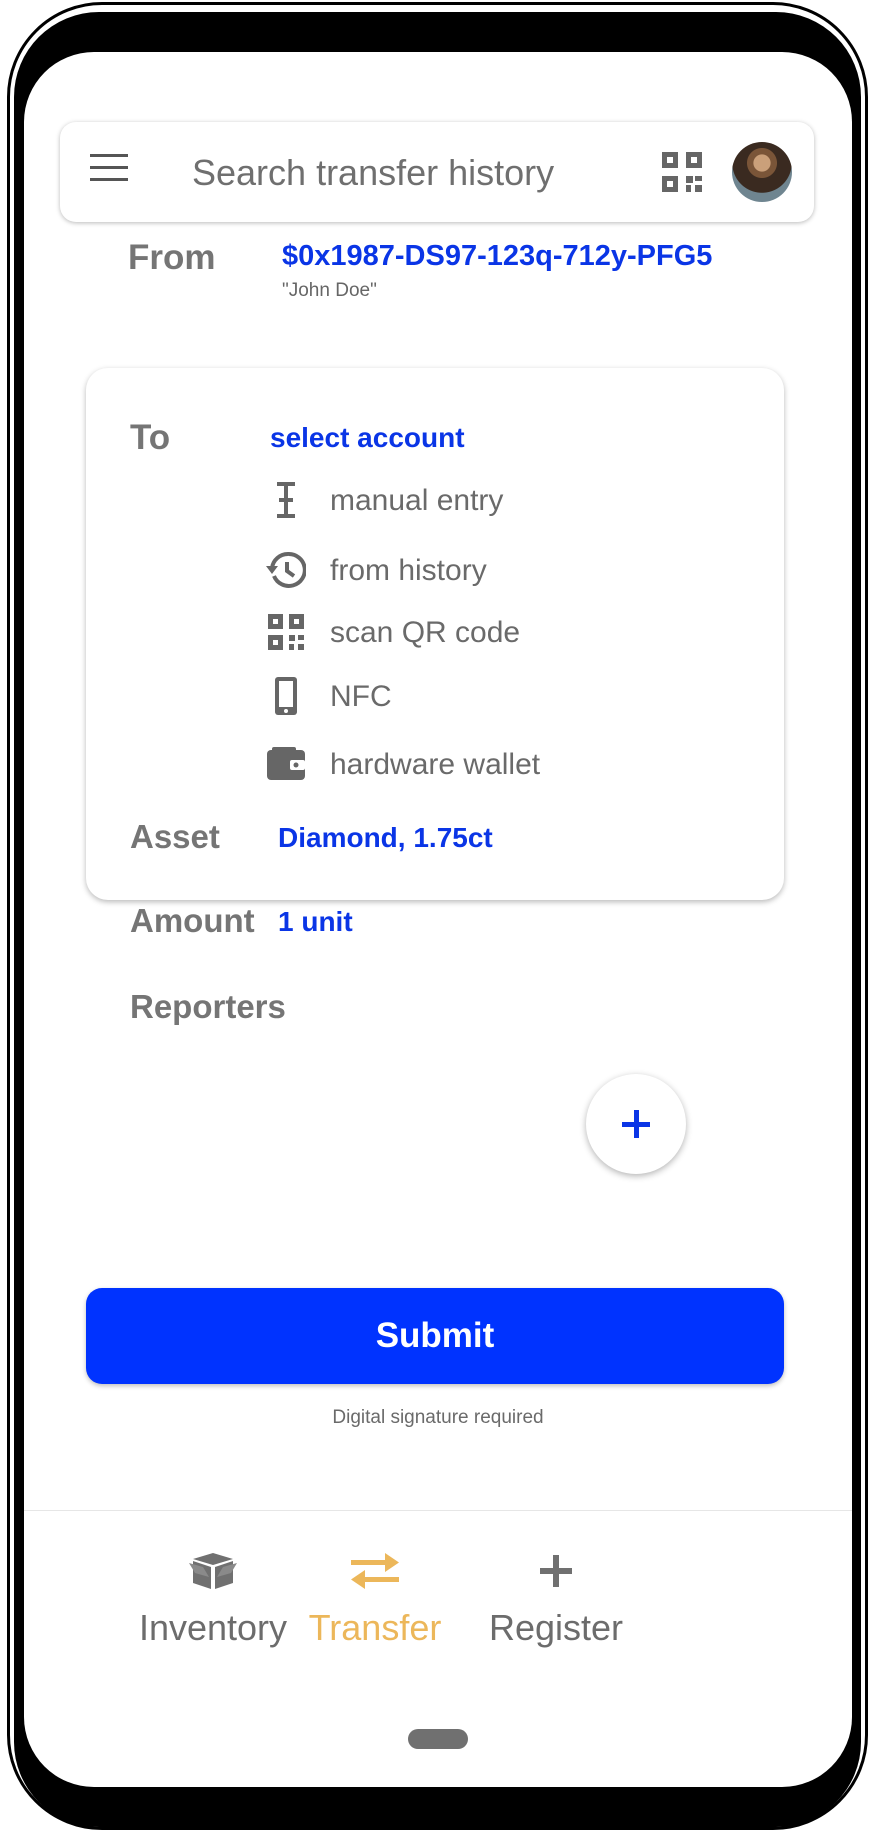 The width and height of the screenshot is (875, 1833). I want to click on wallet-icon, so click(286, 763).